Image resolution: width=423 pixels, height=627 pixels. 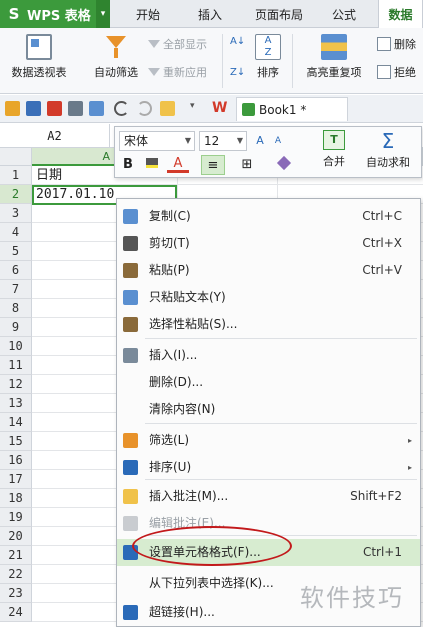 I want to click on row-header: 24, so click(x=16, y=612).